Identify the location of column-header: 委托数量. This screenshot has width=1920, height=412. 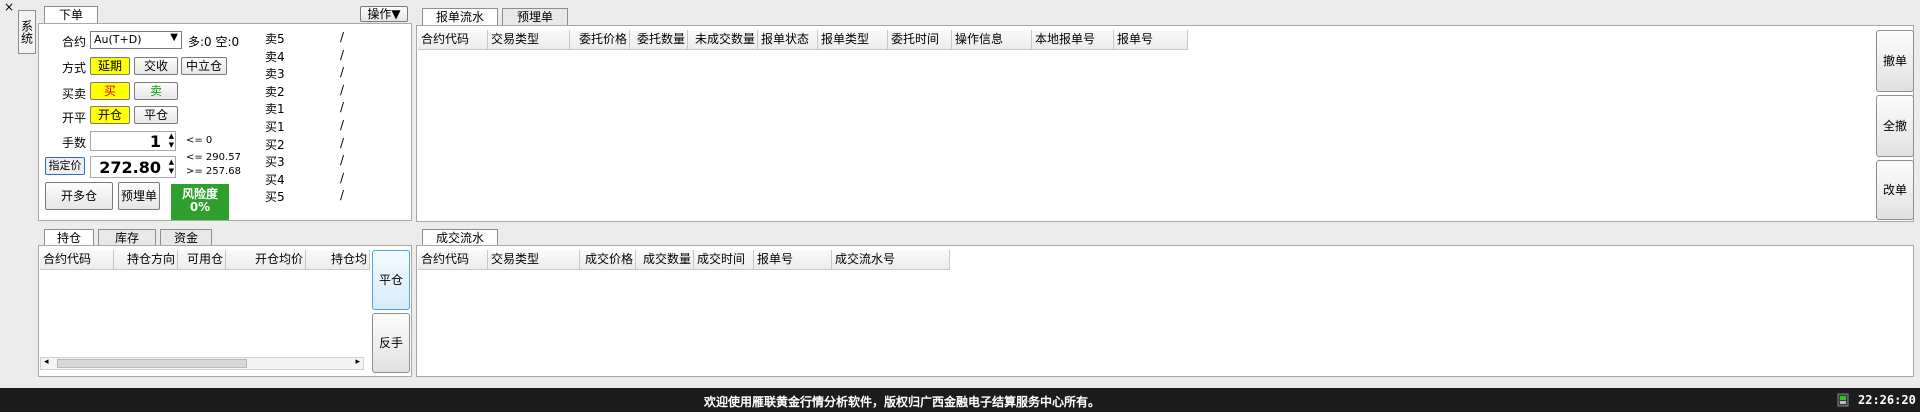
(659, 40).